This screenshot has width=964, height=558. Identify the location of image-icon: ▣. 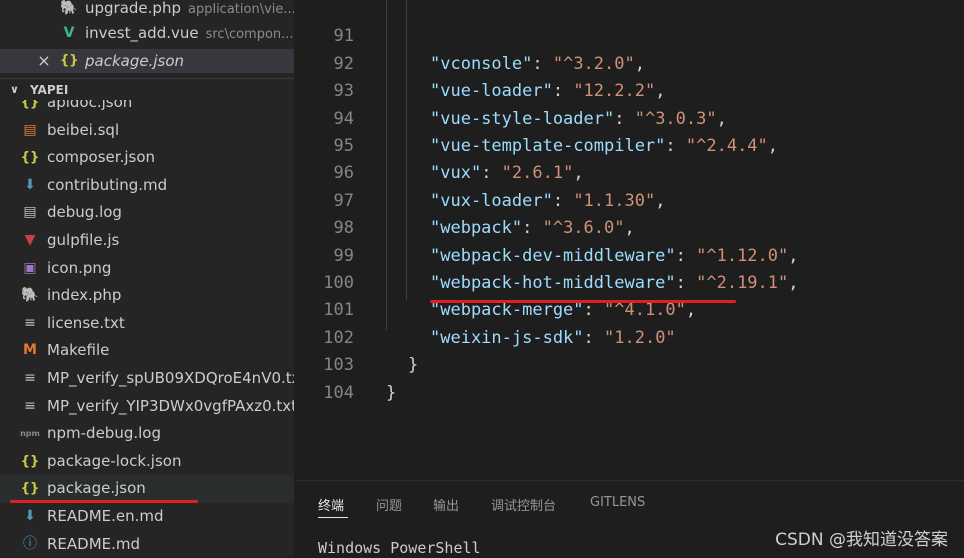
(30, 267).